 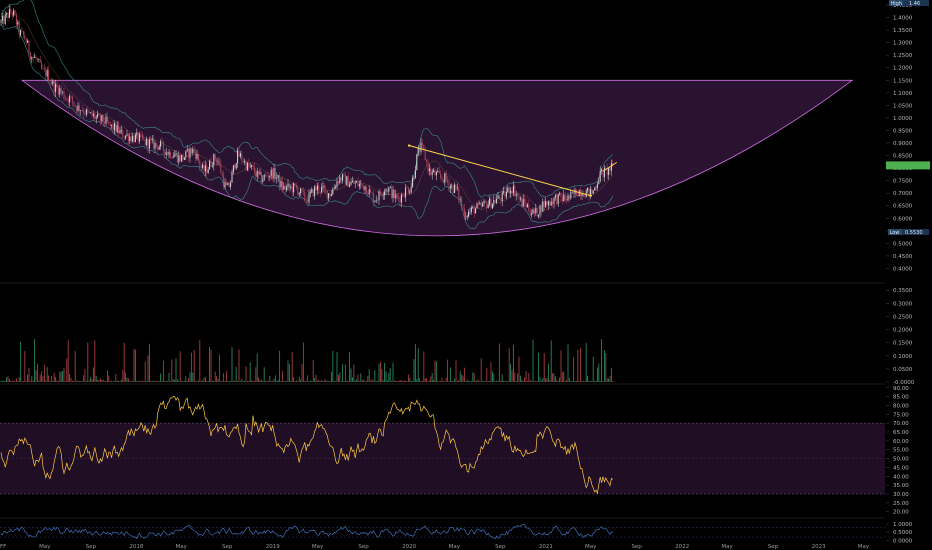 What do you see at coordinates (903, 541) in the screenshot?
I see `y-tick-label: 0.0000` at bounding box center [903, 541].